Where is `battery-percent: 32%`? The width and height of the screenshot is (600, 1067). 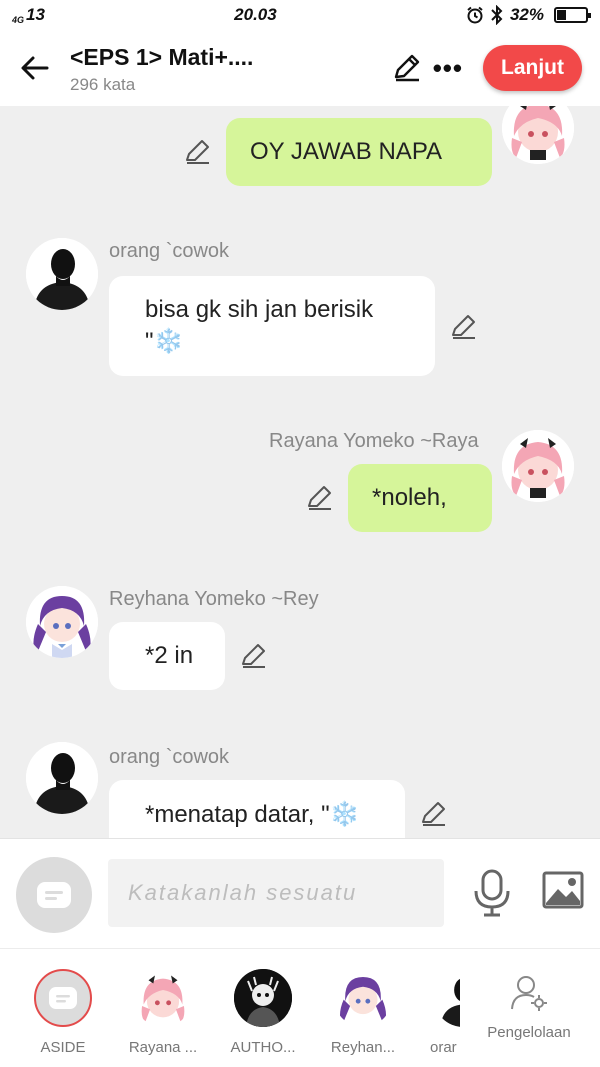
battery-percent: 32% is located at coordinates (526, 14).